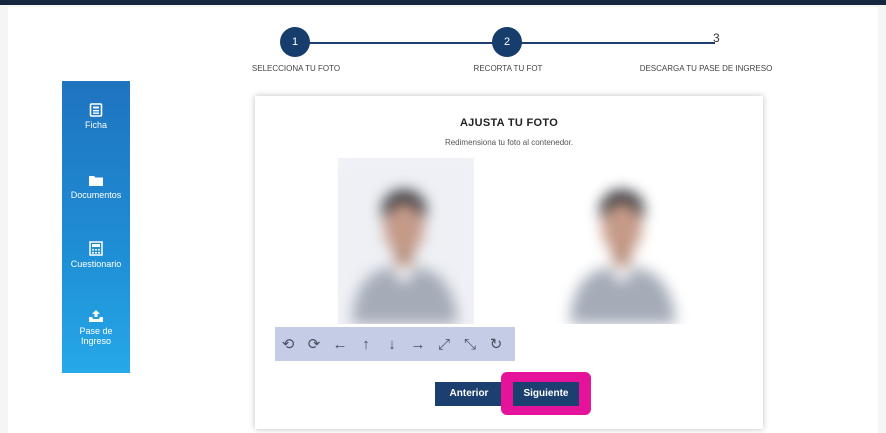 The width and height of the screenshot is (886, 433). What do you see at coordinates (443, 2) in the screenshot?
I see `top-bar` at bounding box center [443, 2].